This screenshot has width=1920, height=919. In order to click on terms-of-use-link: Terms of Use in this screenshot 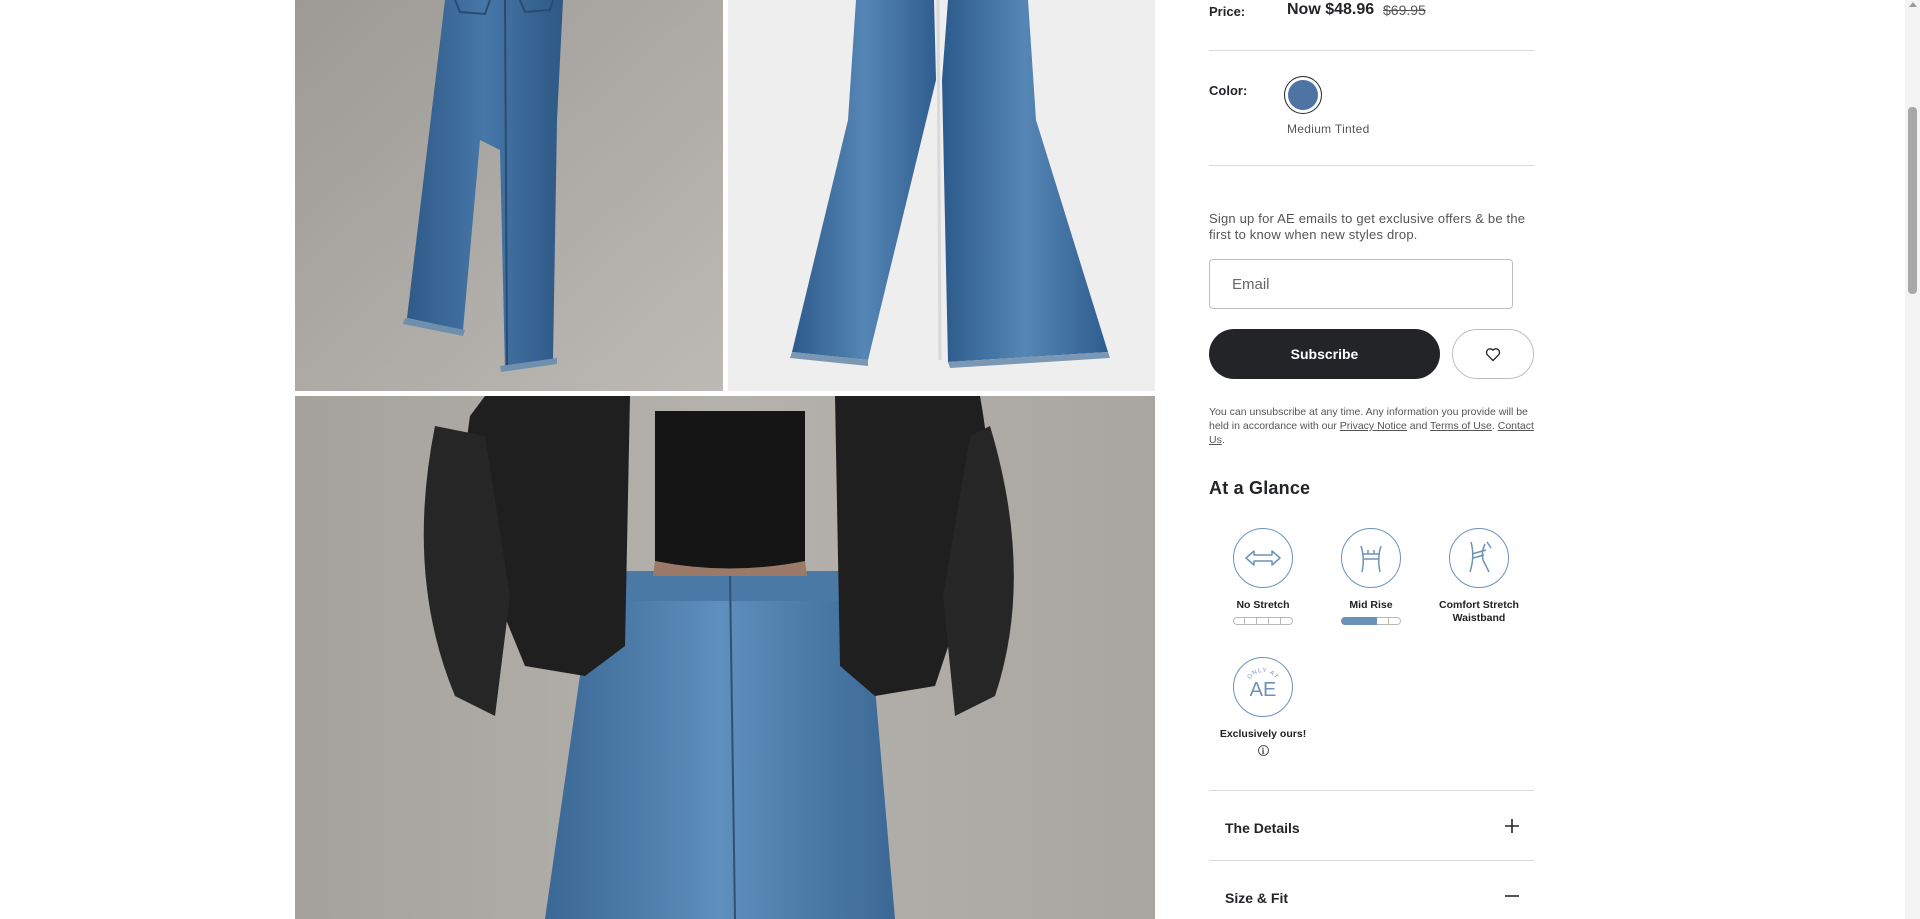, I will do `click(1461, 426)`.